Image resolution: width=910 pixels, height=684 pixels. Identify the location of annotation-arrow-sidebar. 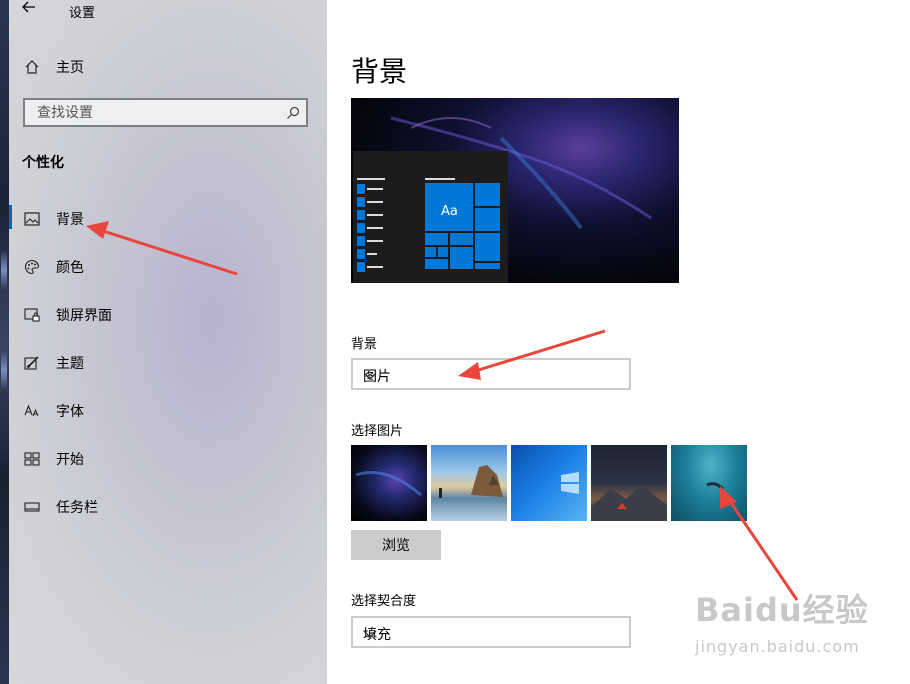
(162, 248).